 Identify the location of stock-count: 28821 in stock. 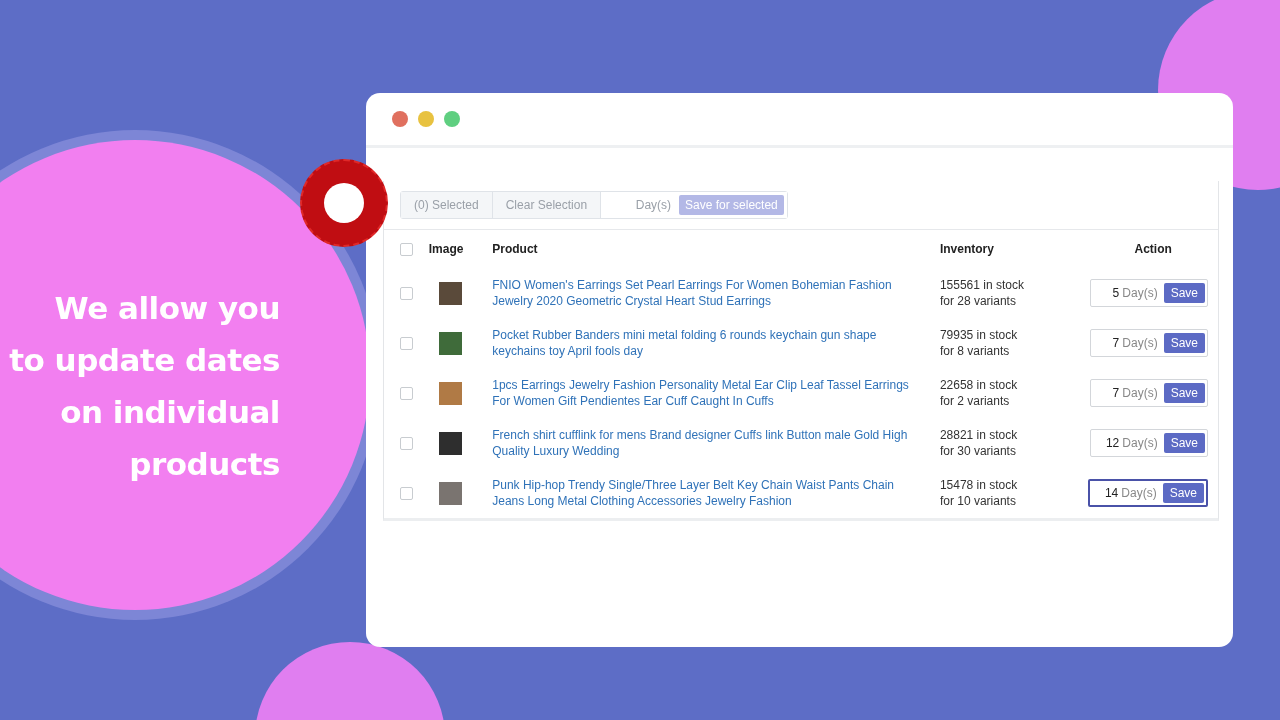
(979, 435).